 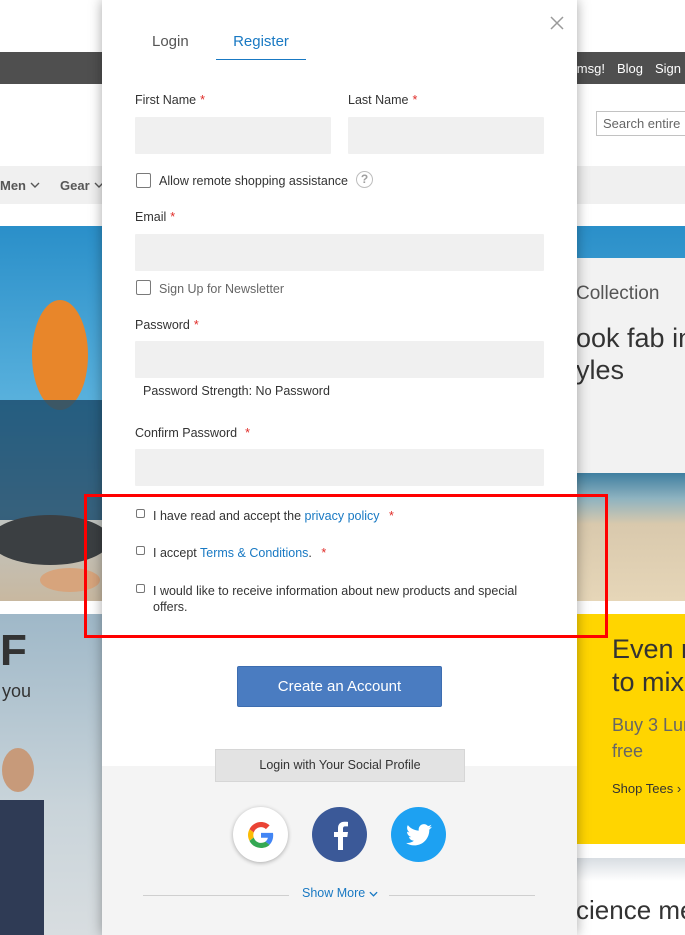 I want to click on terms-label: I accept Terms & Conditions. *, so click(x=239, y=553).